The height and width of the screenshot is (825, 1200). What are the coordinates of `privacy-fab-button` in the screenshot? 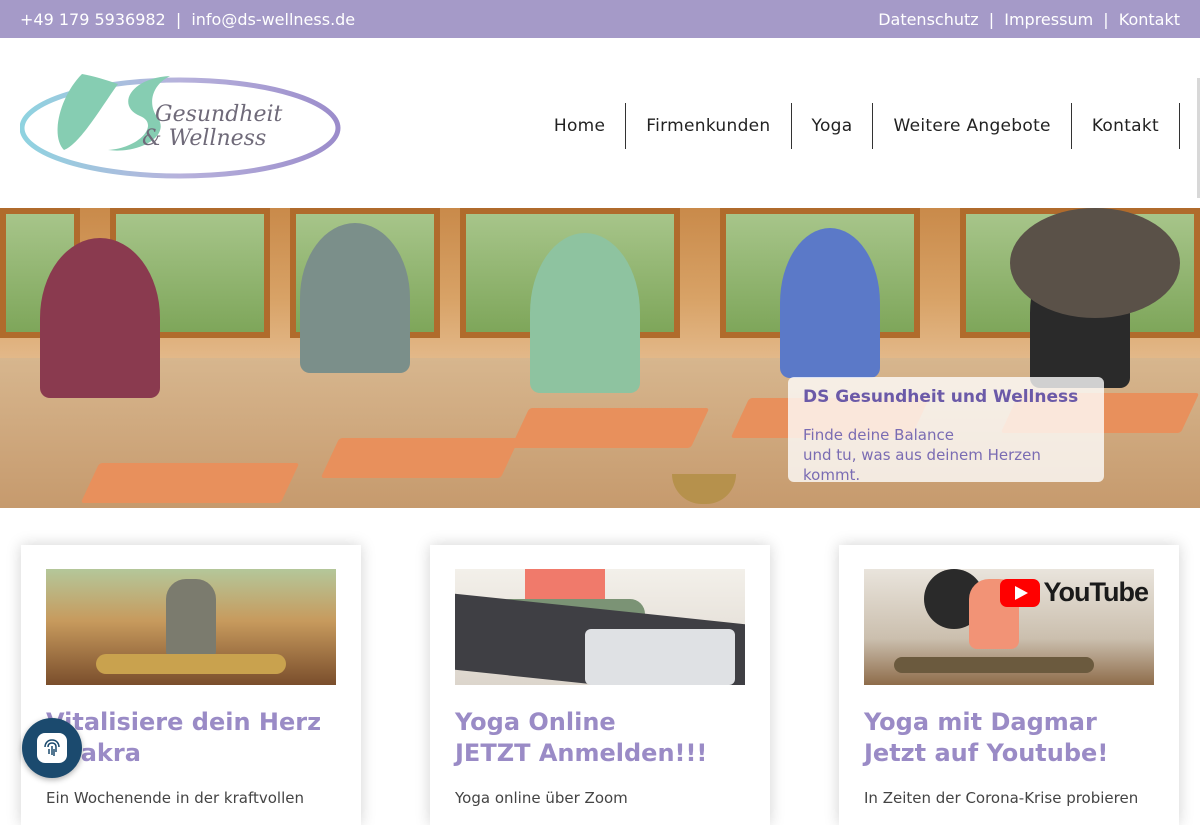 It's located at (52, 748).